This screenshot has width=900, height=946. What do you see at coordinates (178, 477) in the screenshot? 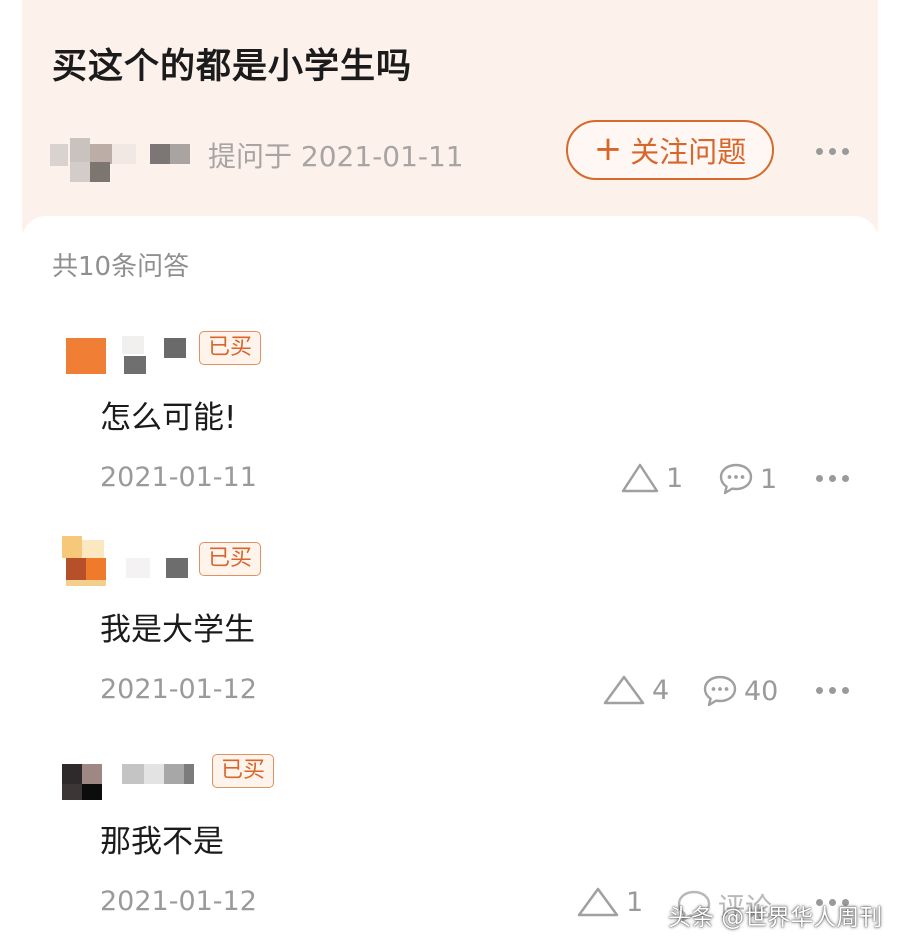
I see `answer-date: 2021-01-11` at bounding box center [178, 477].